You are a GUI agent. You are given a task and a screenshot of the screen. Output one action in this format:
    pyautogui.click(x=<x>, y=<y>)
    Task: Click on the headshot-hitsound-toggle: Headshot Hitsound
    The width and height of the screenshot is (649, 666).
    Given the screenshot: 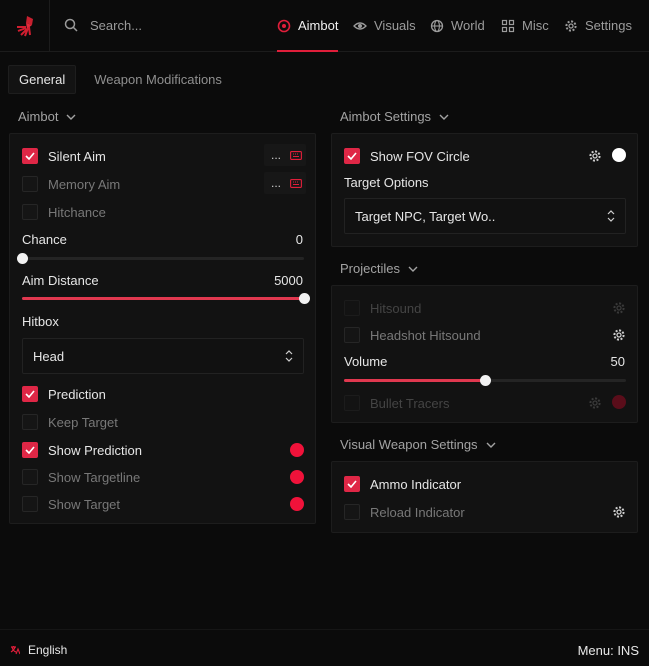 What is the action you would take?
    pyautogui.click(x=412, y=335)
    